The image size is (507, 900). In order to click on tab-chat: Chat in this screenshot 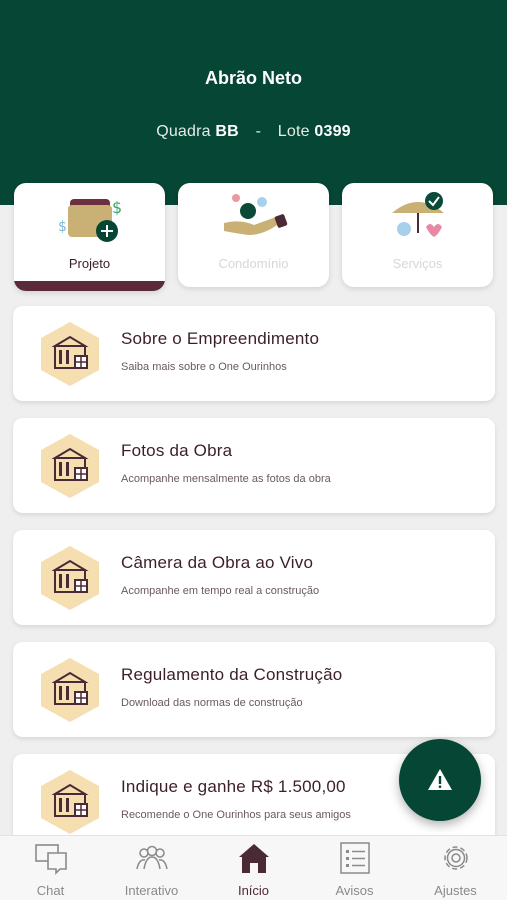, I will do `click(50, 868)`.